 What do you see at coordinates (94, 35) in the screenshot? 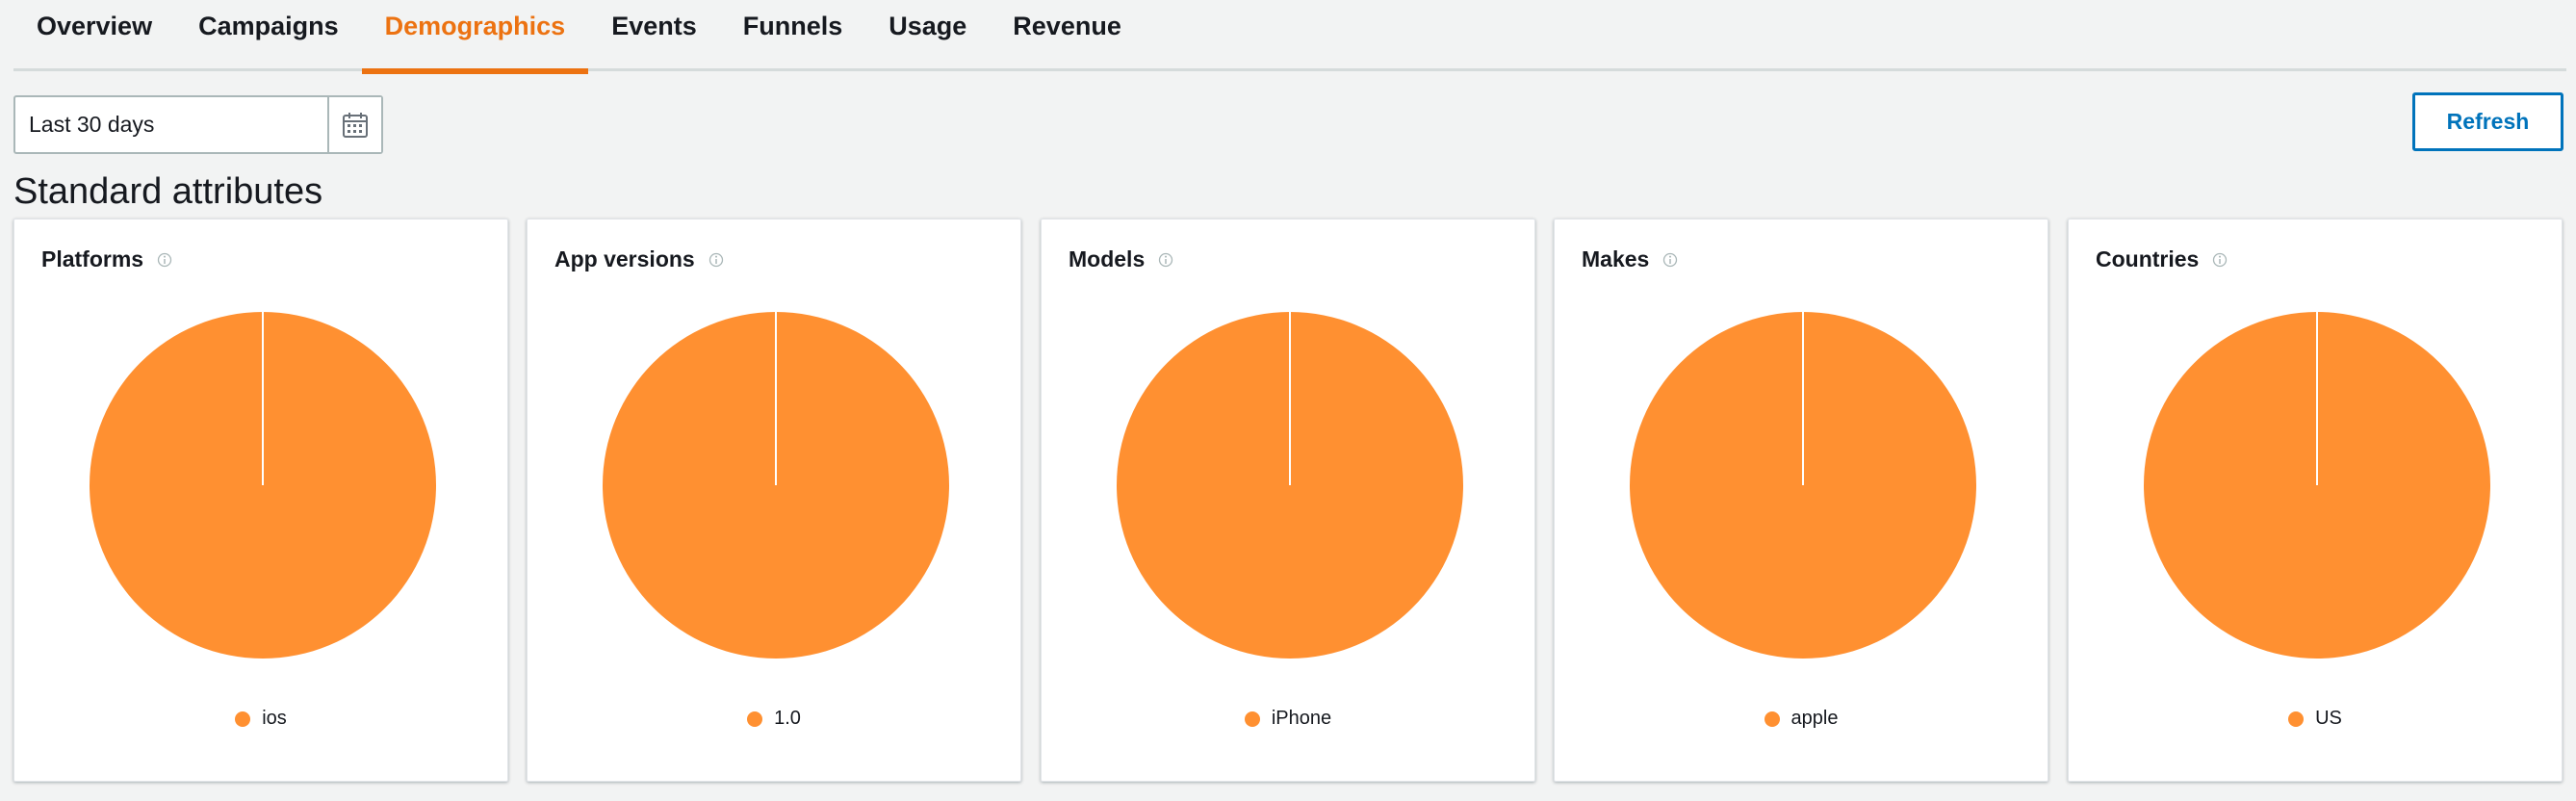
I see `tab-overview: Overview` at bounding box center [94, 35].